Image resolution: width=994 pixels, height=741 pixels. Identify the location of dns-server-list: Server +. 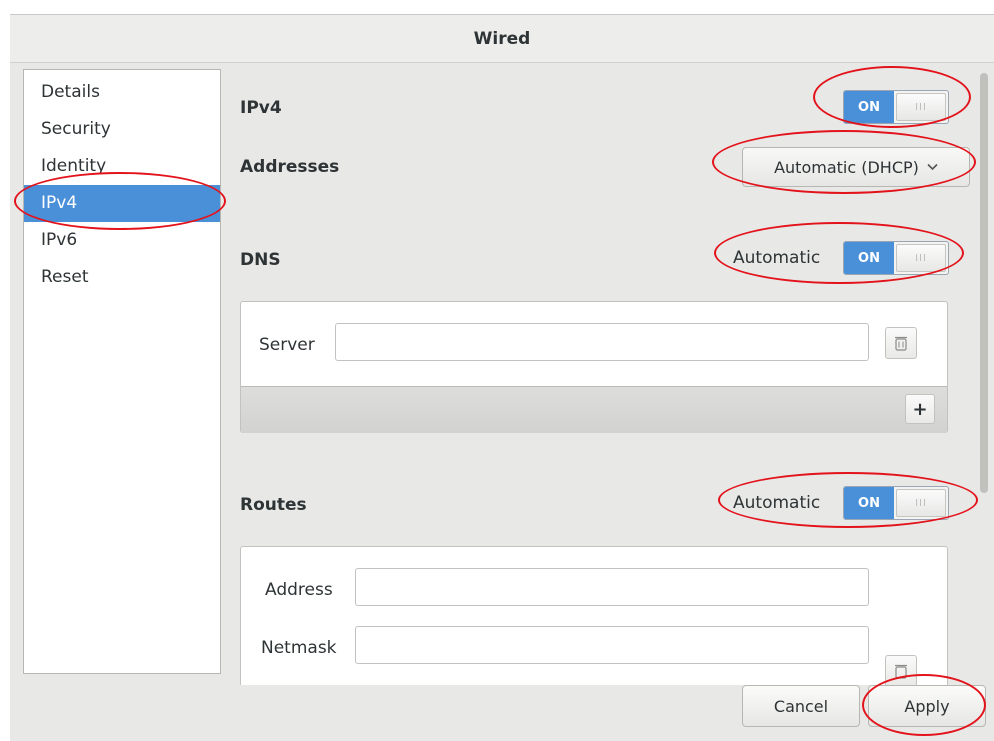
(594, 367).